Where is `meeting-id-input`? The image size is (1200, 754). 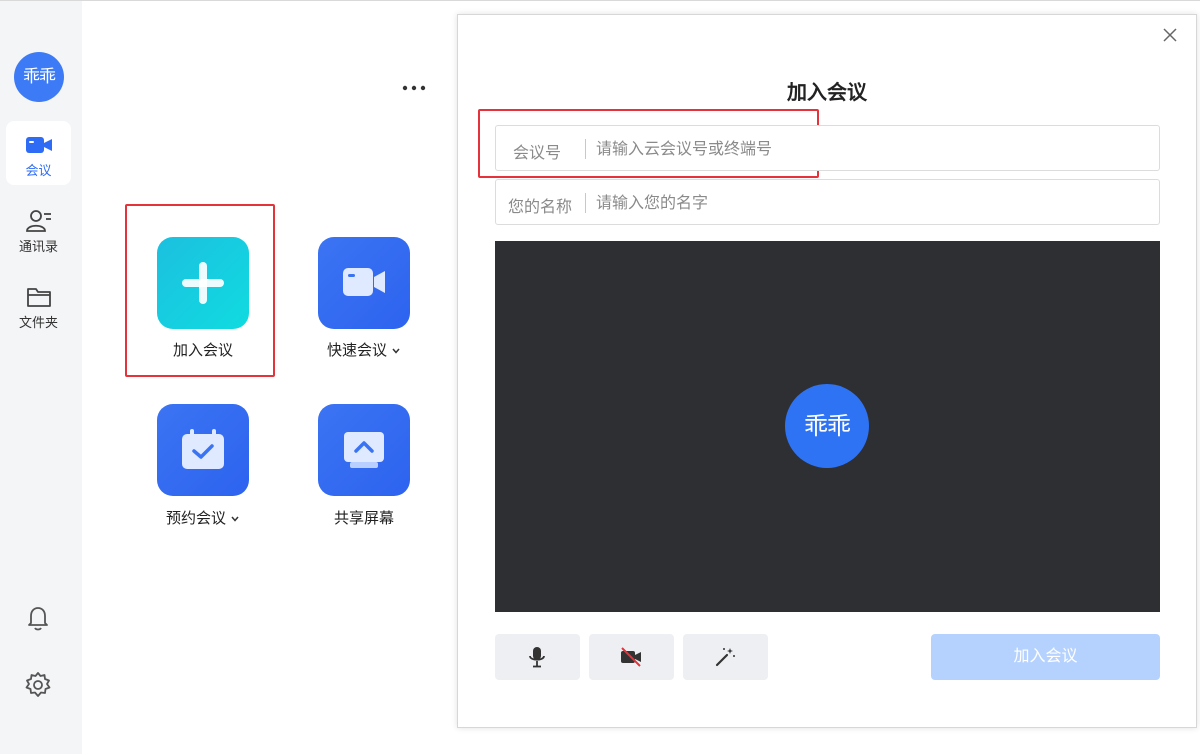 meeting-id-input is located at coordinates (856, 148).